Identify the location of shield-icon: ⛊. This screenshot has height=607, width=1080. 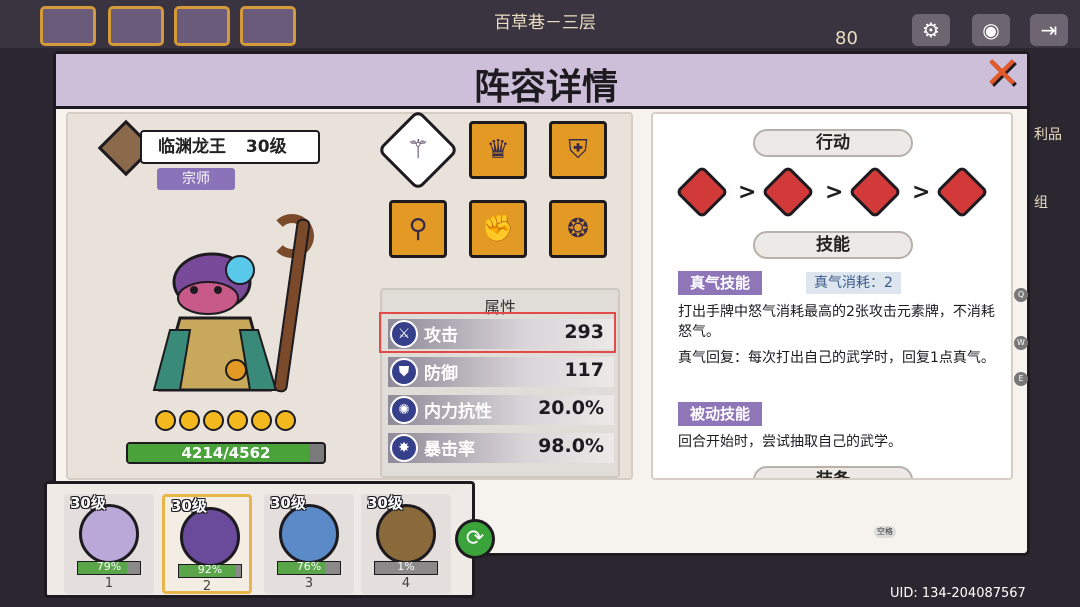
(404, 372).